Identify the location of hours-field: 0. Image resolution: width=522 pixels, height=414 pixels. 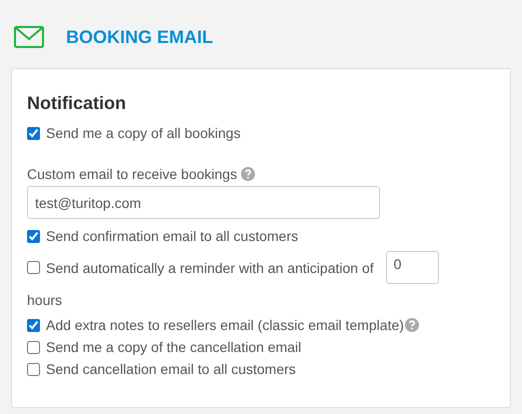
(412, 267).